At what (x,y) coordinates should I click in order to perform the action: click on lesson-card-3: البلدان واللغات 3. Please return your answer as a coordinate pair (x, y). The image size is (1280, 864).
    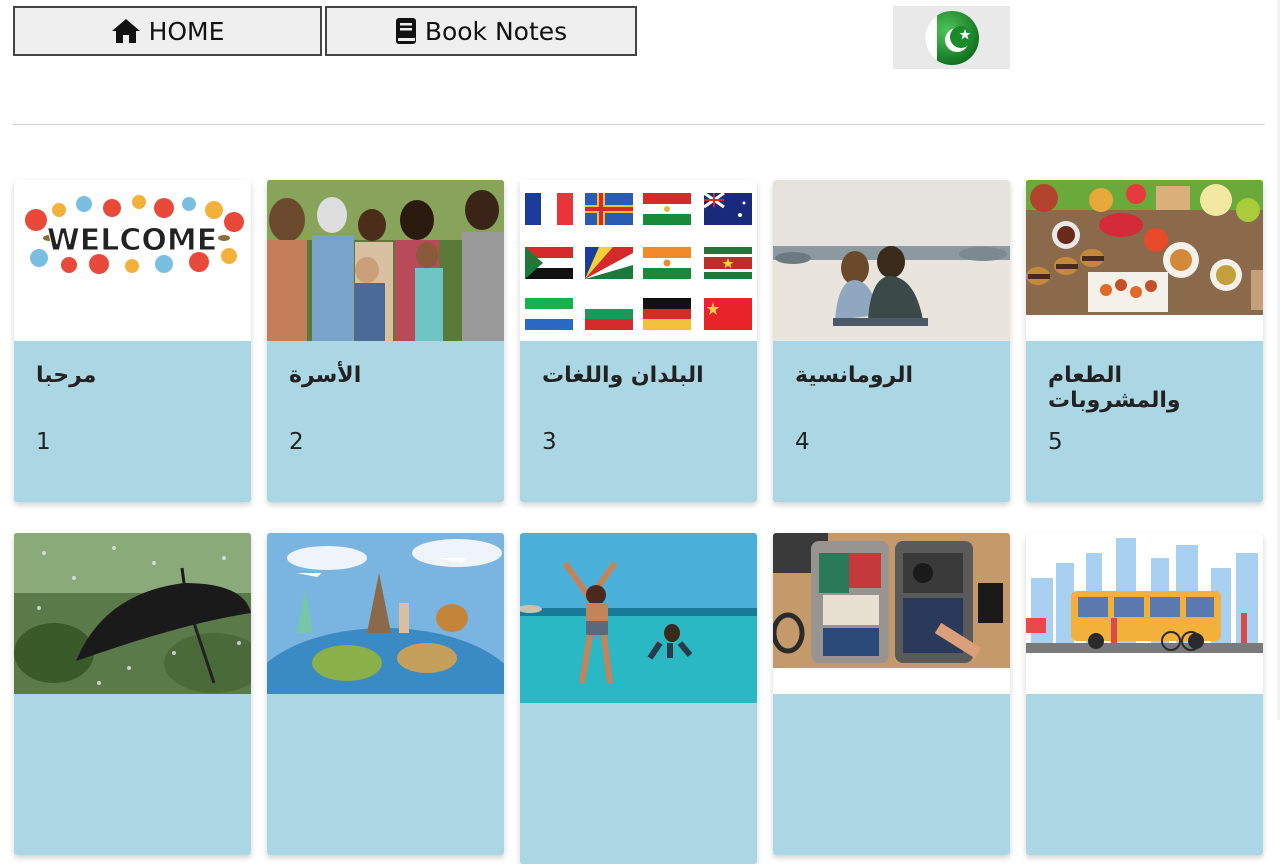
    Looking at the image, I should click on (638, 341).